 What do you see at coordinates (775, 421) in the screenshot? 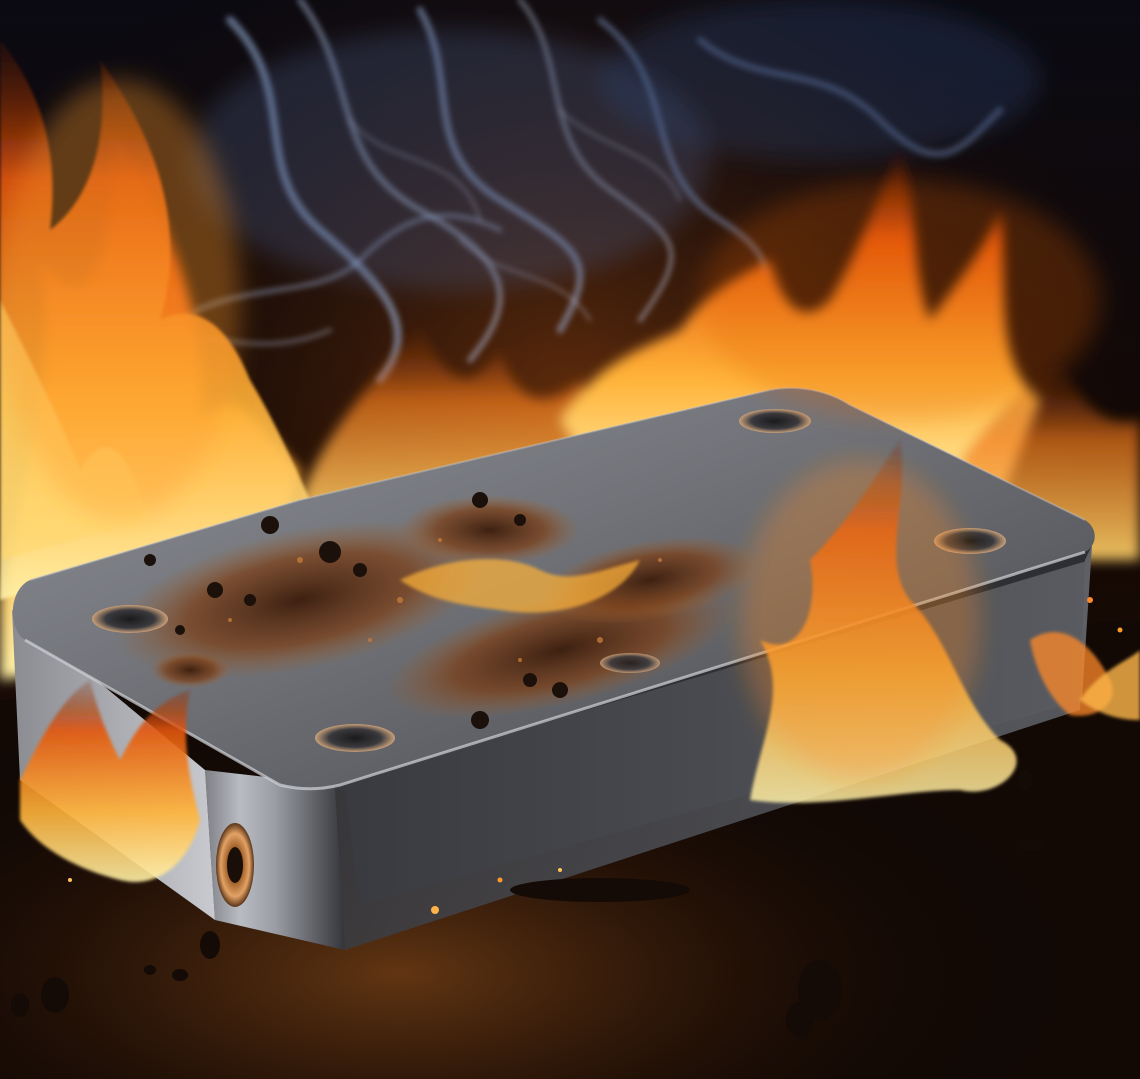
I see `screw-hole-back` at bounding box center [775, 421].